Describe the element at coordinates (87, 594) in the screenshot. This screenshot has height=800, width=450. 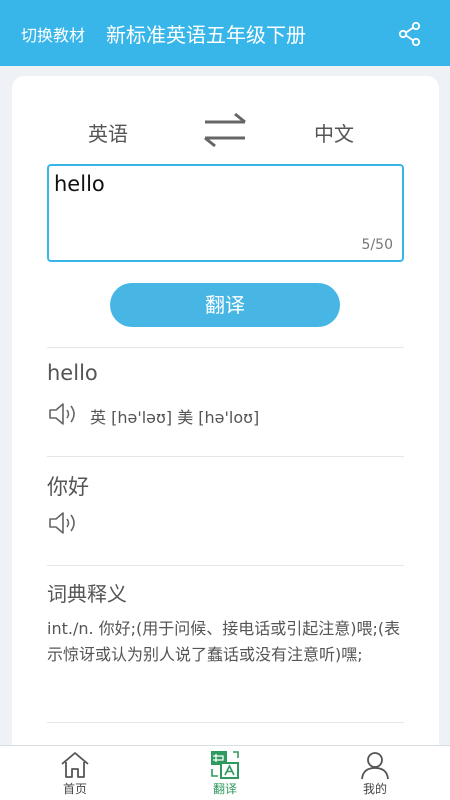
I see `dictionary-title: 词典释义` at that location.